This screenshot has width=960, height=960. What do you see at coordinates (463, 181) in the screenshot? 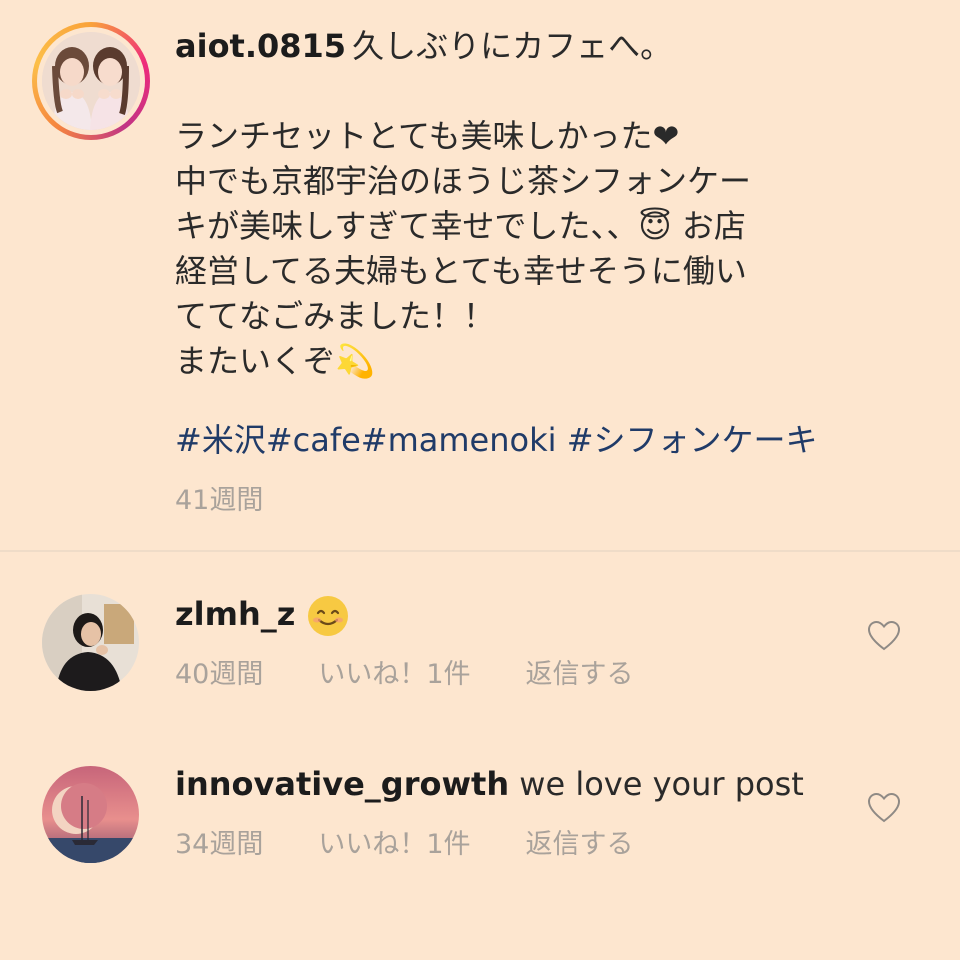
I see `caption-line-4: 中でも京都宇治のほうじ茶シフォンケー` at bounding box center [463, 181].